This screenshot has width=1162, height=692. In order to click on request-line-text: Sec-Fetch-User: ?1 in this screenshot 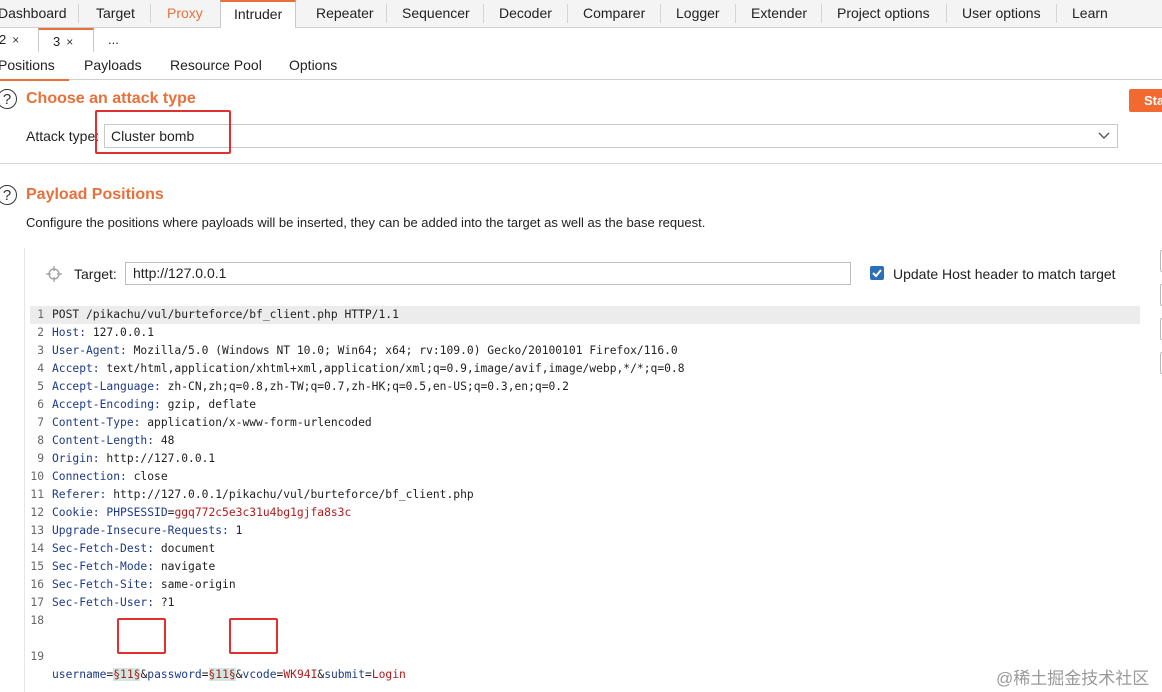, I will do `click(113, 603)`.